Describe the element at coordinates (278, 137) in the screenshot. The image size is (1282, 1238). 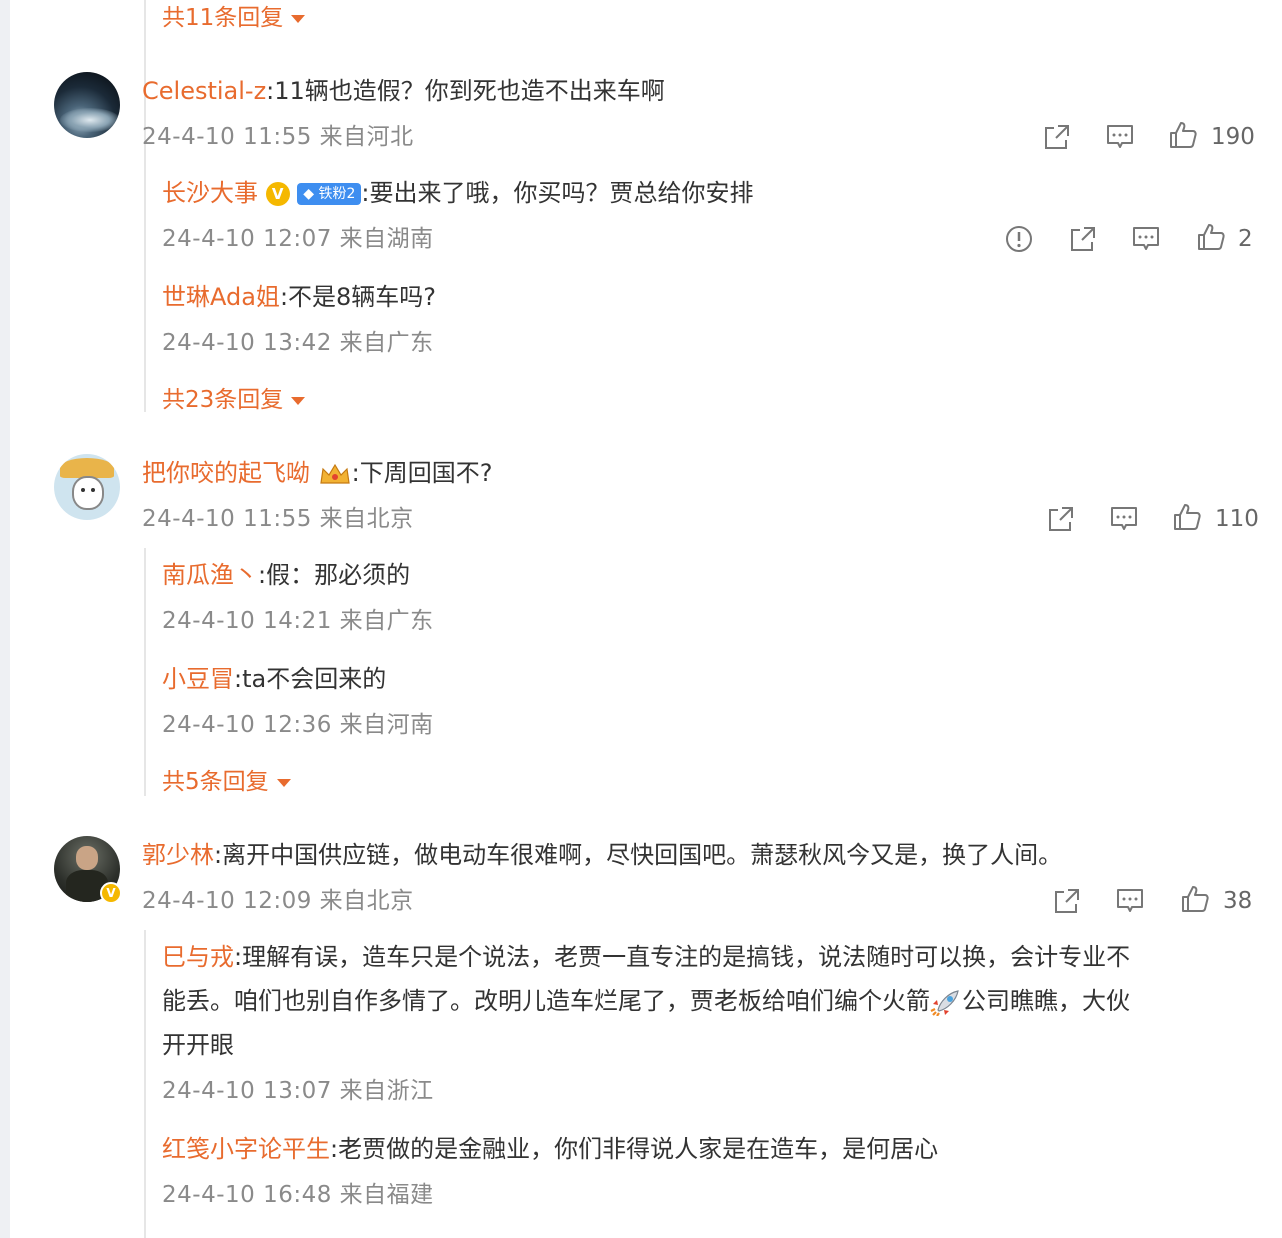
I see `comment-meta: 24-4-10 11:55 来自河北` at that location.